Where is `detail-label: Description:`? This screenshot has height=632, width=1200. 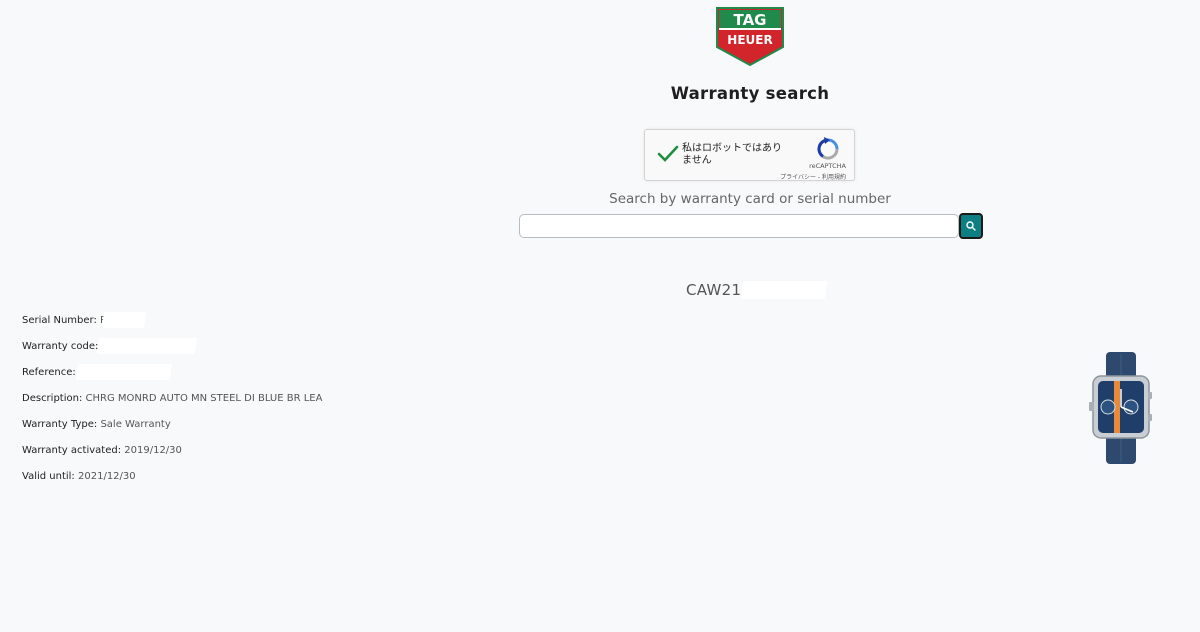
detail-label: Description: is located at coordinates (52, 398).